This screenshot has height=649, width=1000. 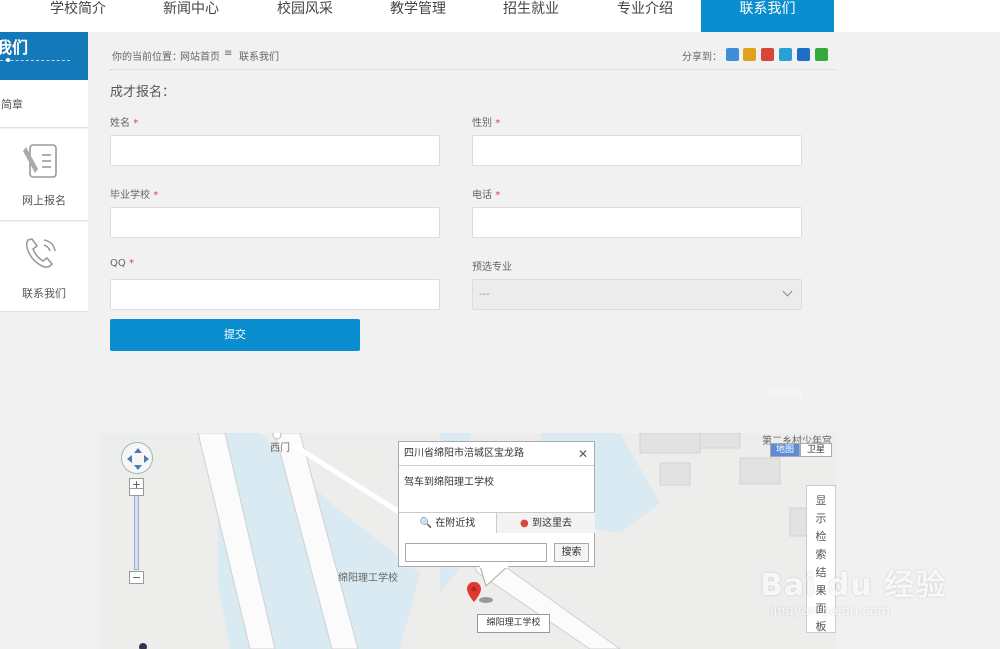 I want to click on map-label-school: 绵阳理工学校, so click(x=368, y=578).